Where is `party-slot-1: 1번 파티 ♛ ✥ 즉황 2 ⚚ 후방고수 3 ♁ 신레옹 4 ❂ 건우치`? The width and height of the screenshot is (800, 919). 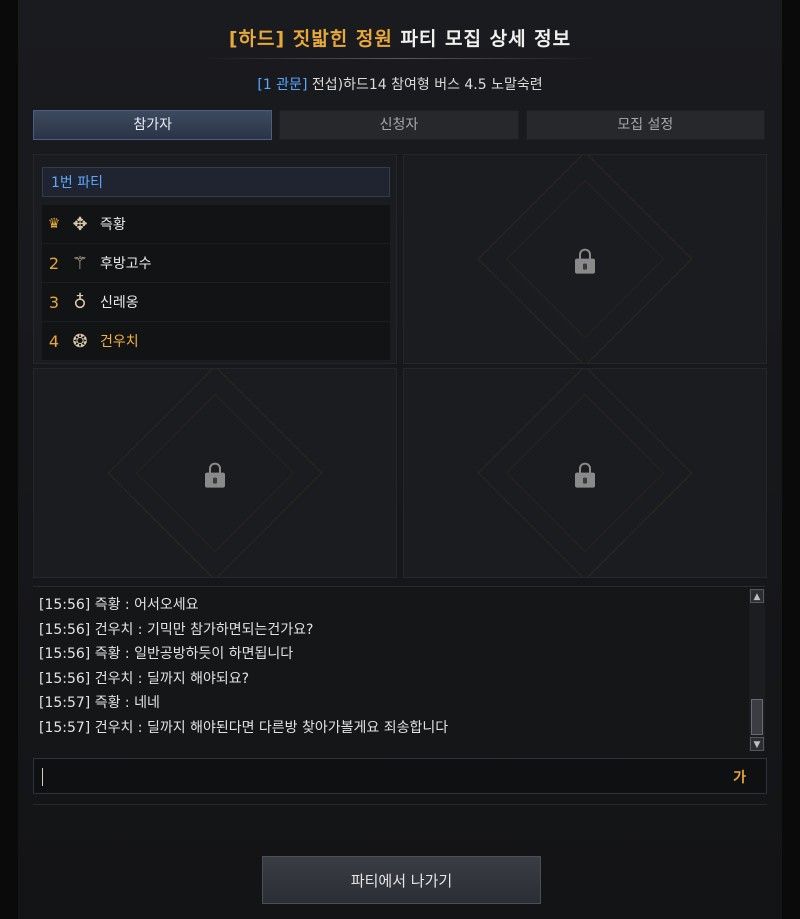 party-slot-1: 1번 파티 ♛ ✥ 즉황 2 ⚚ 후방고수 3 ♁ 신레옹 4 ❂ 건우치 is located at coordinates (215, 259).